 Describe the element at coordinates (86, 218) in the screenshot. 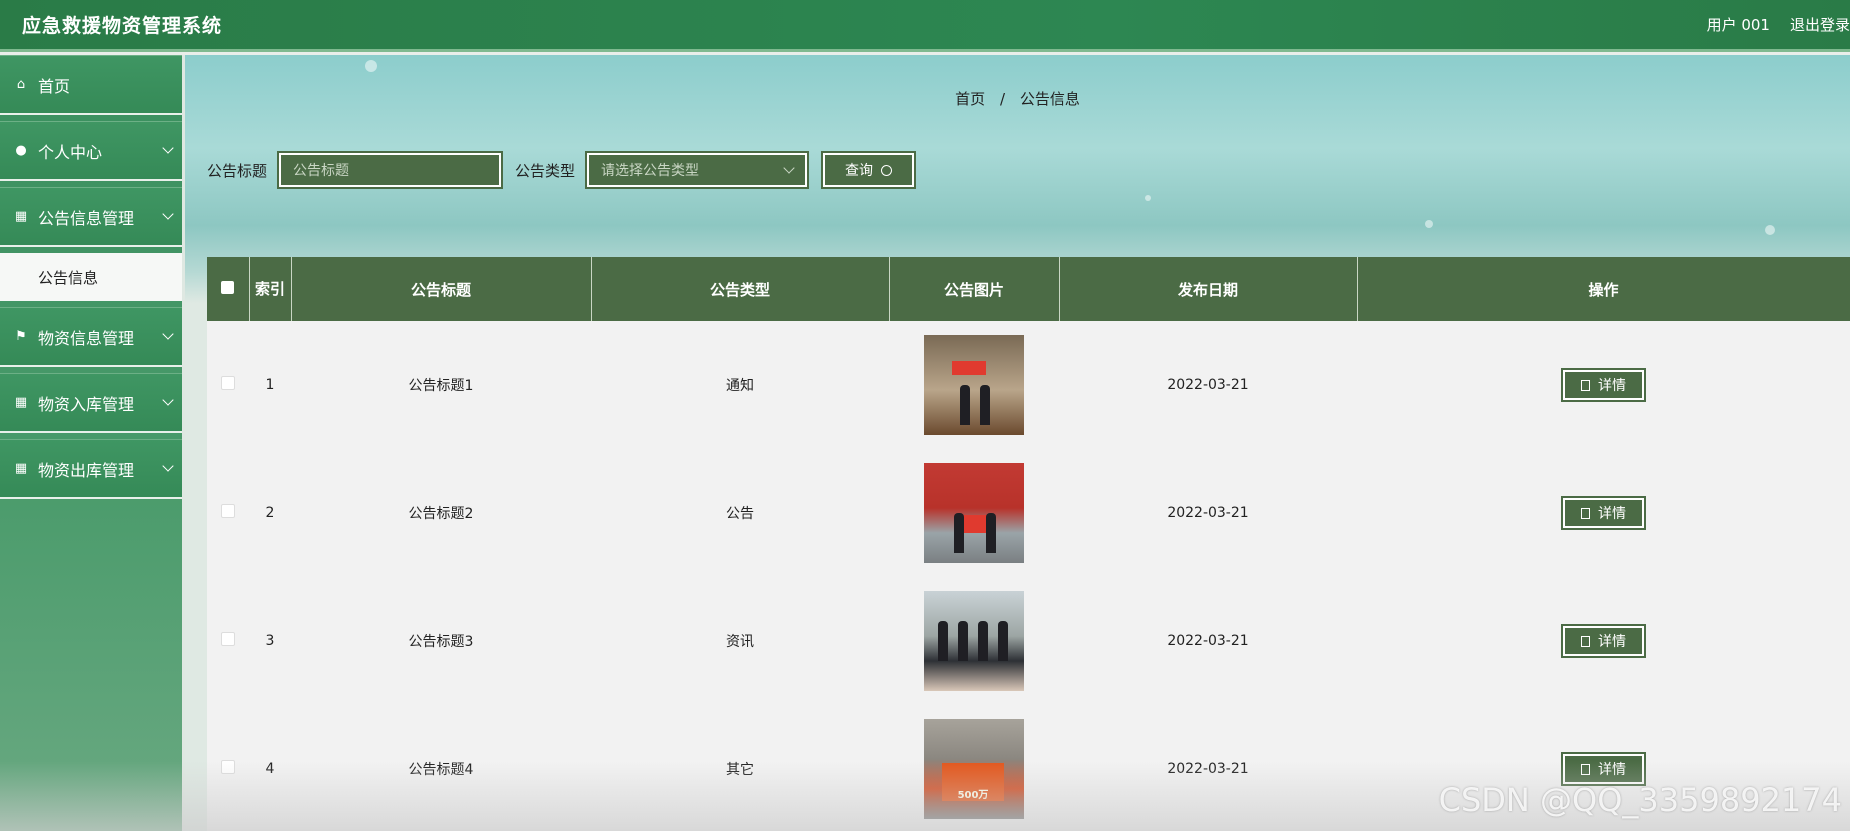

I see `sidebar-item-label: 公告信息管理` at that location.